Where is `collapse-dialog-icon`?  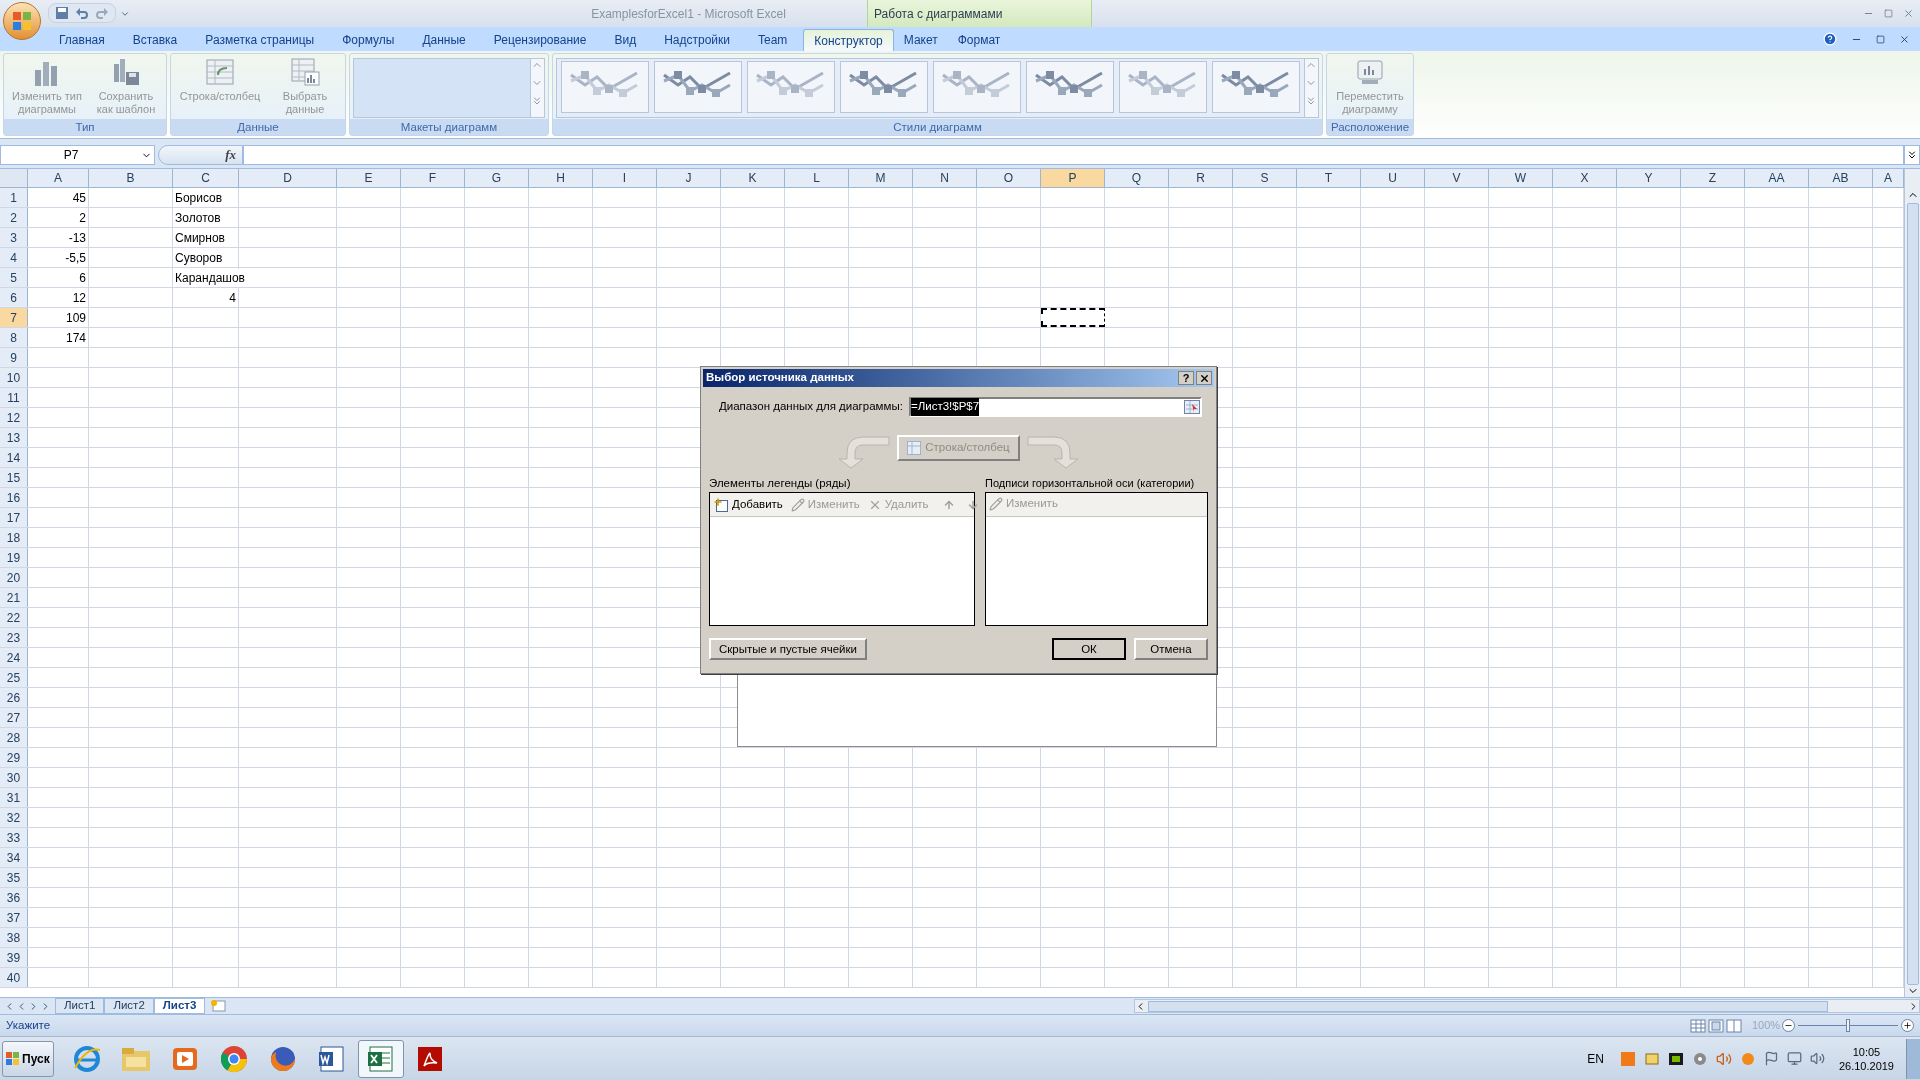 collapse-dialog-icon is located at coordinates (1192, 407).